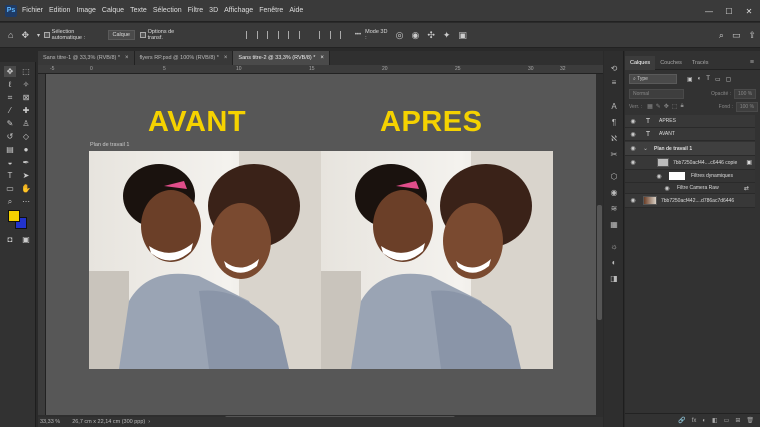  I want to click on minimize-button: —, so click(709, 11).